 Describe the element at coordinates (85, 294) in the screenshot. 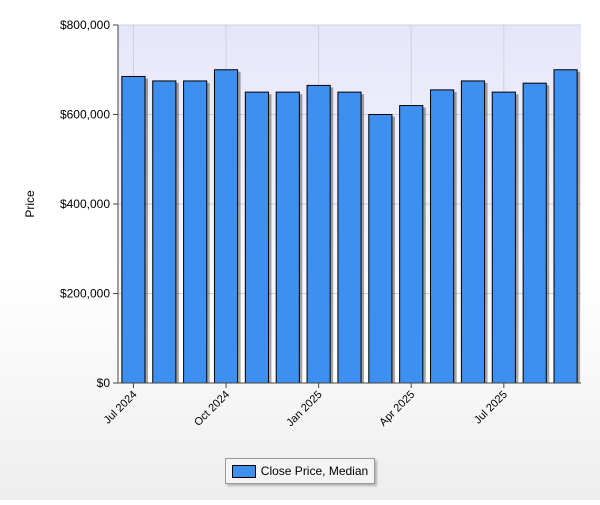

I see `y-tick-label: $200,000` at that location.